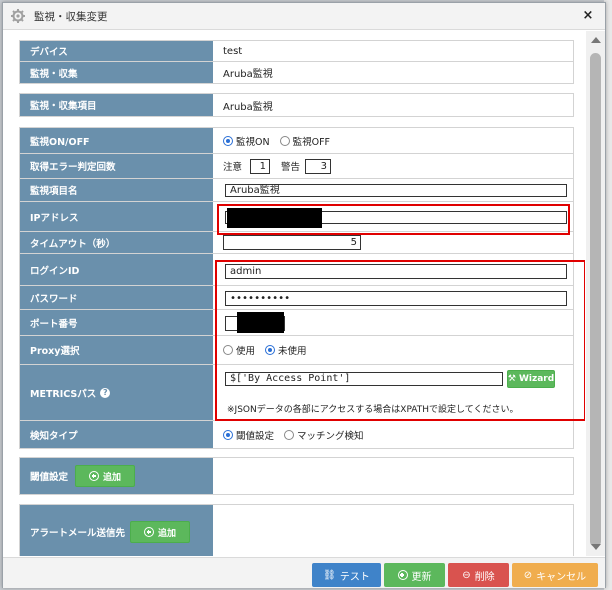 The height and width of the screenshot is (590, 612). Describe the element at coordinates (78, 533) in the screenshot. I see `alert-mail-label: アラートメール送信先` at that location.